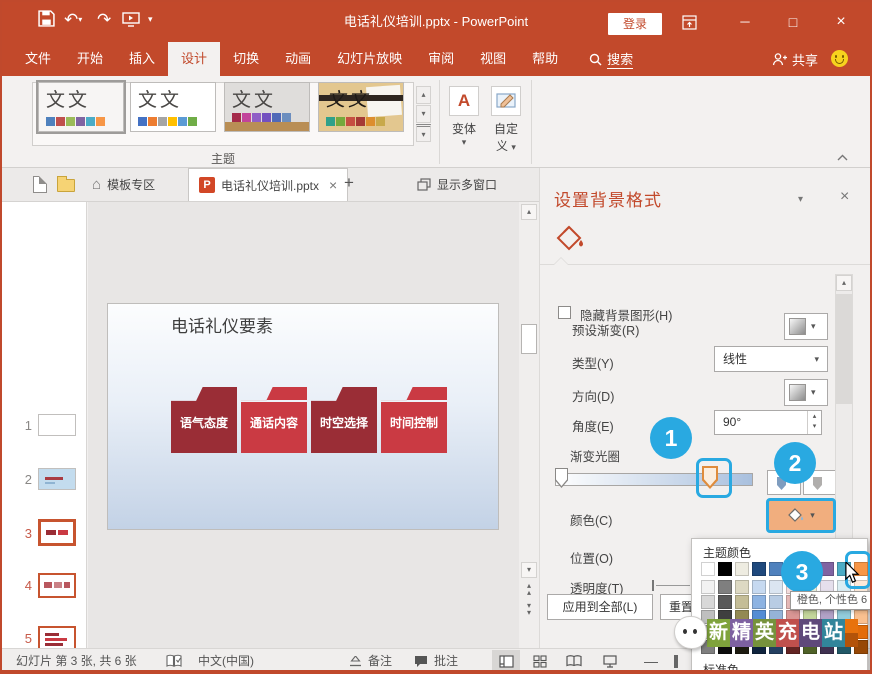 The width and height of the screenshot is (872, 674). What do you see at coordinates (104, 20) in the screenshot?
I see `redo-icon: ↷` at bounding box center [104, 20].